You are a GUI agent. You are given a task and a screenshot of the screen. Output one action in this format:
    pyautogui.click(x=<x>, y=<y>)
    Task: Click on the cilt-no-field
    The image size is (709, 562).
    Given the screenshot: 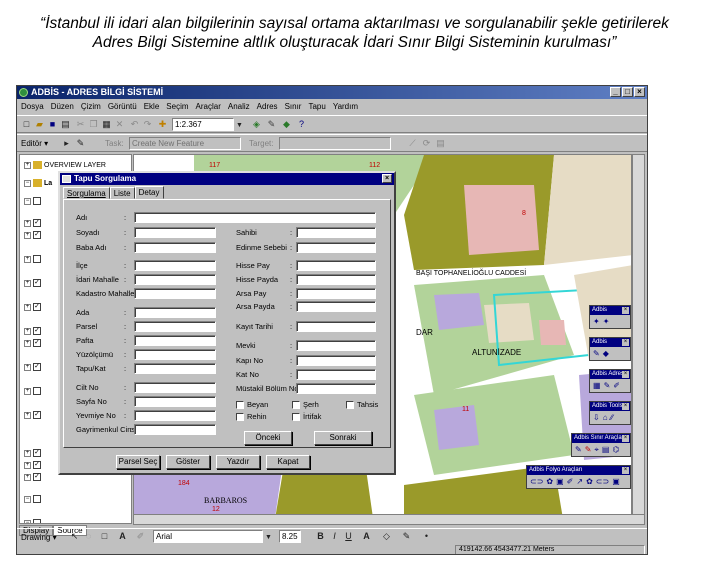 What is the action you would take?
    pyautogui.click(x=175, y=387)
    